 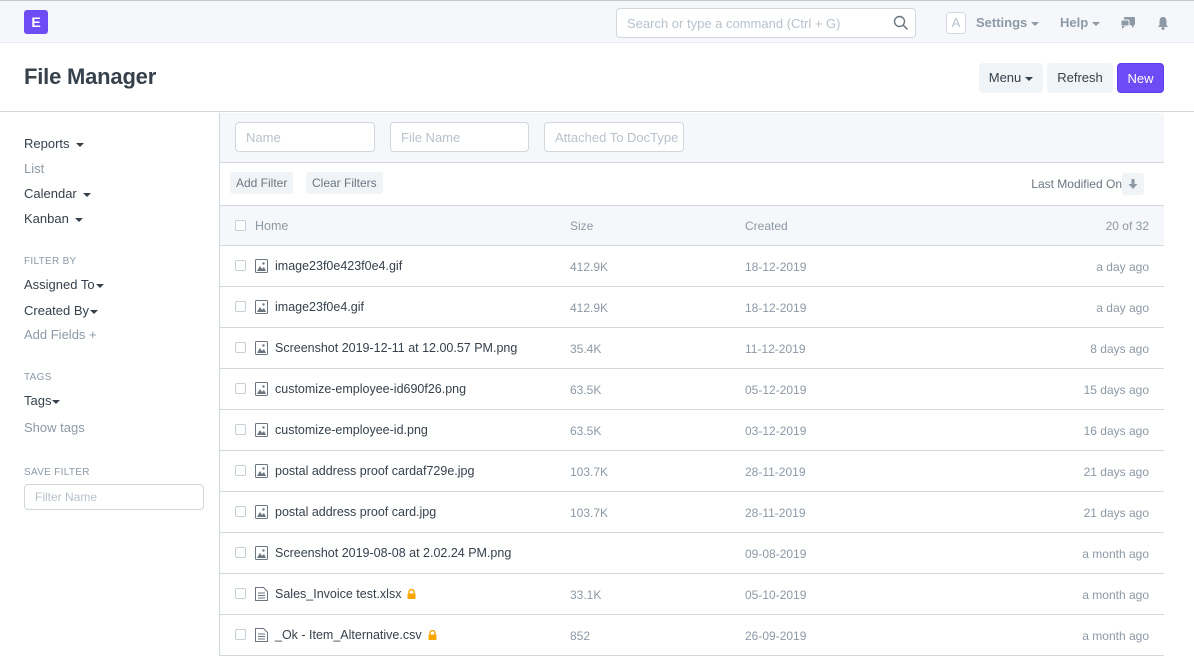 What do you see at coordinates (393, 553) in the screenshot?
I see `file-name-link: Screenshot 2019-08-08 at 2.02.24 PM.png` at bounding box center [393, 553].